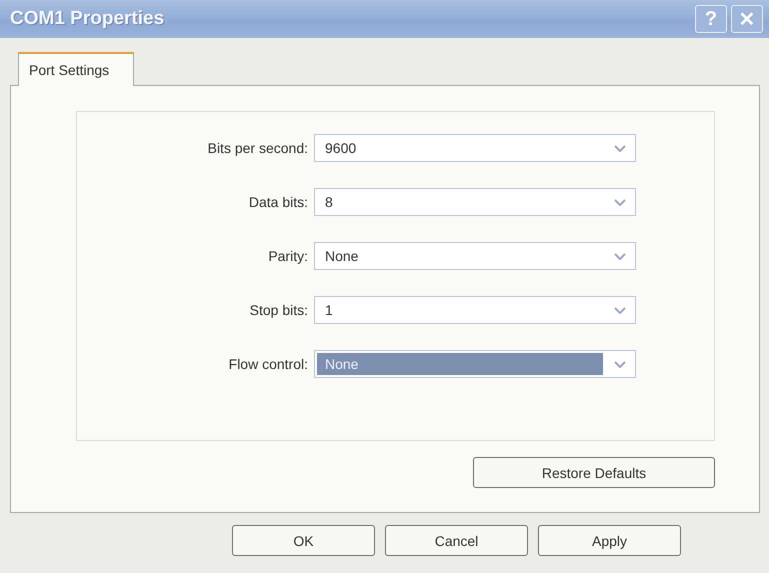 The height and width of the screenshot is (573, 769). Describe the element at coordinates (76, 69) in the screenshot. I see `tab: Port Settings` at that location.